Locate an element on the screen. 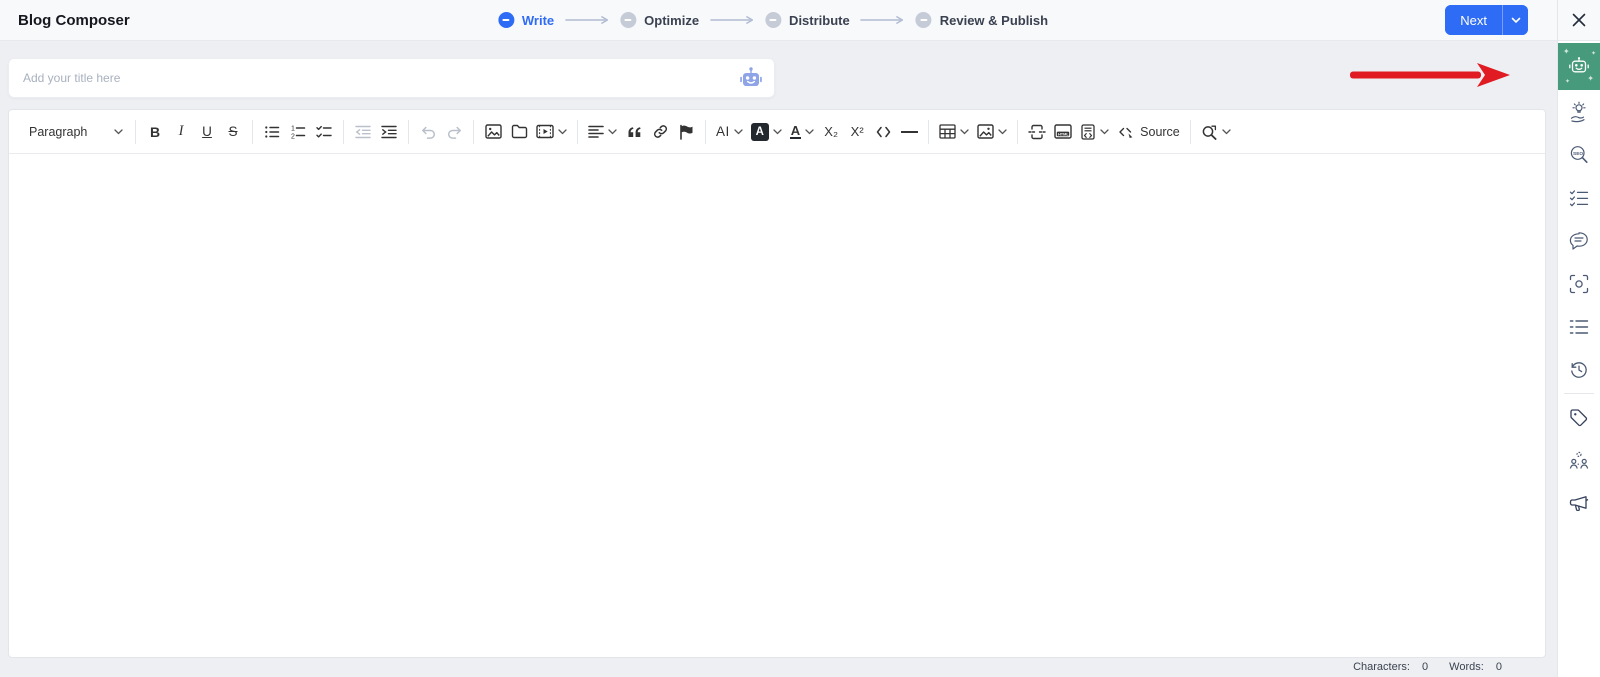 The width and height of the screenshot is (1600, 677). undo-button is located at coordinates (428, 132).